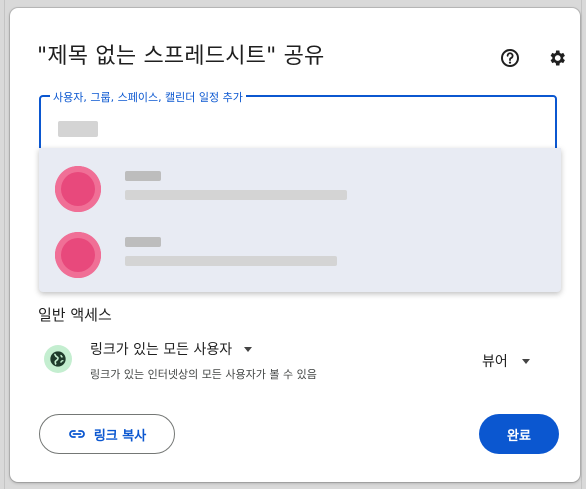 Image resolution: width=586 pixels, height=489 pixels. What do you see at coordinates (161, 350) in the screenshot?
I see `link-access-label: 링크가 있는 모든 사용자` at bounding box center [161, 350].